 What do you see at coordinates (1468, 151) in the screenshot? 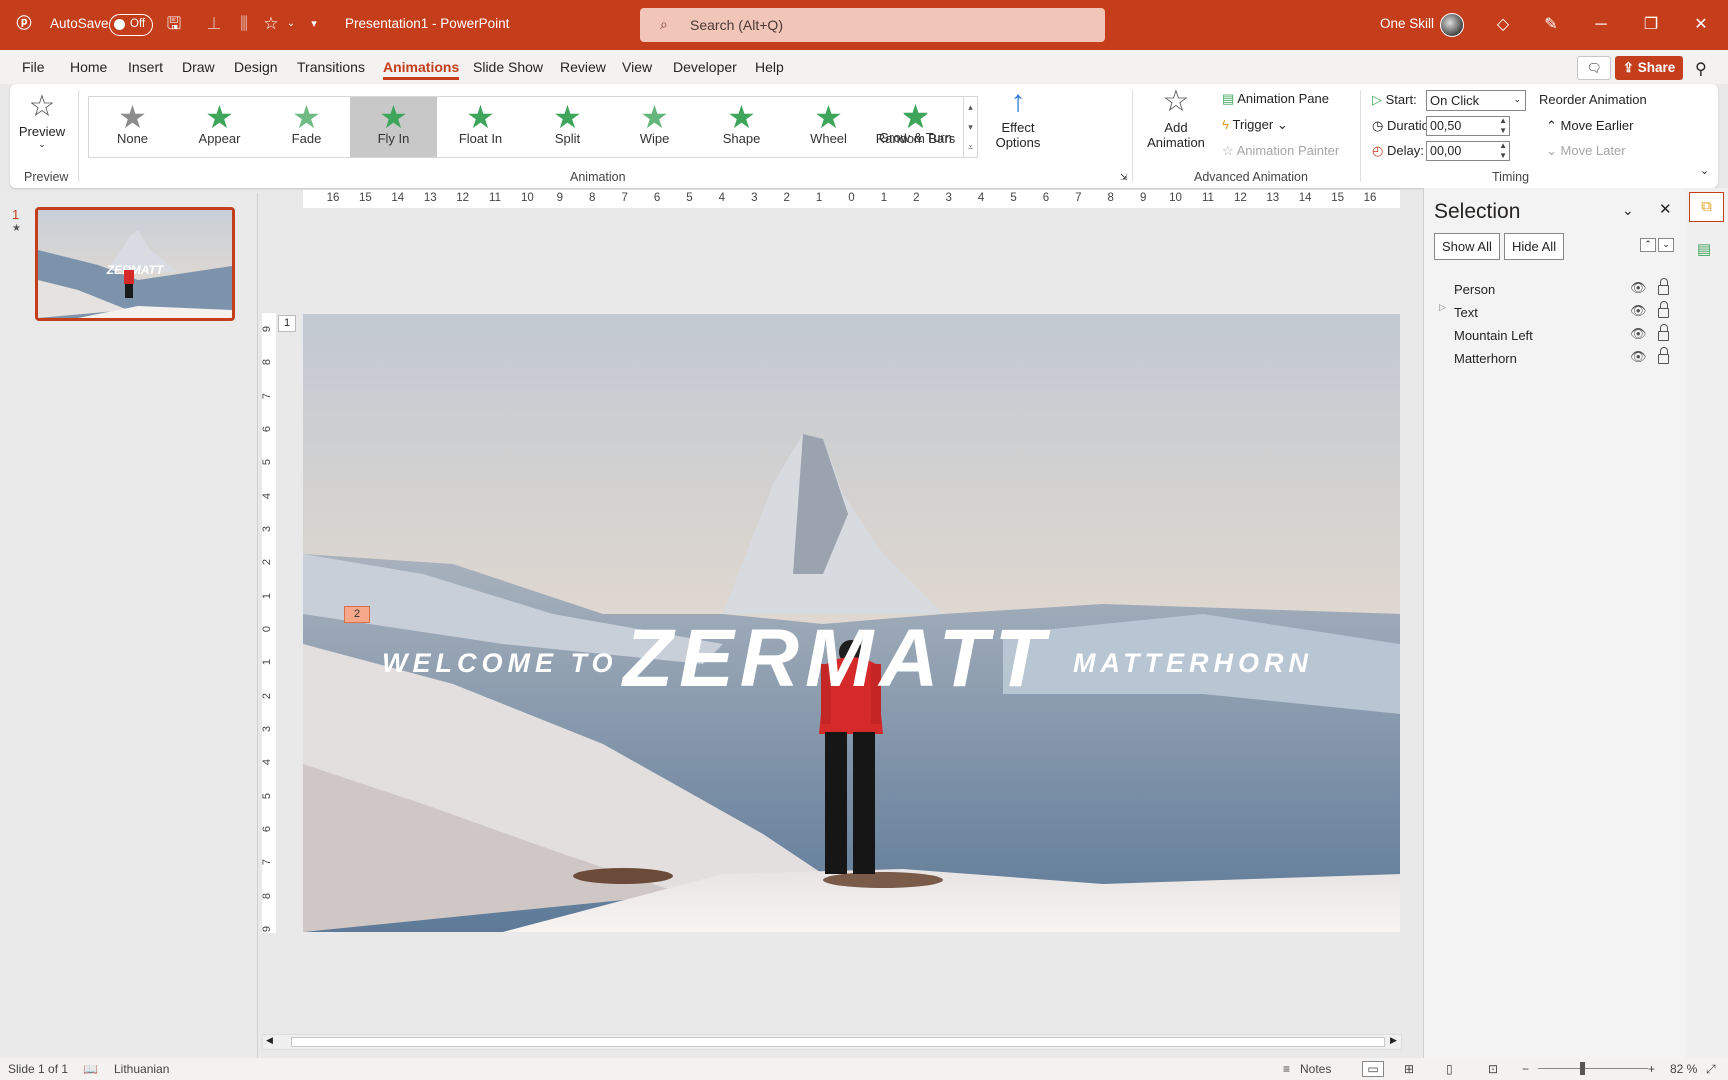
I see `delay-spinner: 00,00 ▲ ▼` at bounding box center [1468, 151].